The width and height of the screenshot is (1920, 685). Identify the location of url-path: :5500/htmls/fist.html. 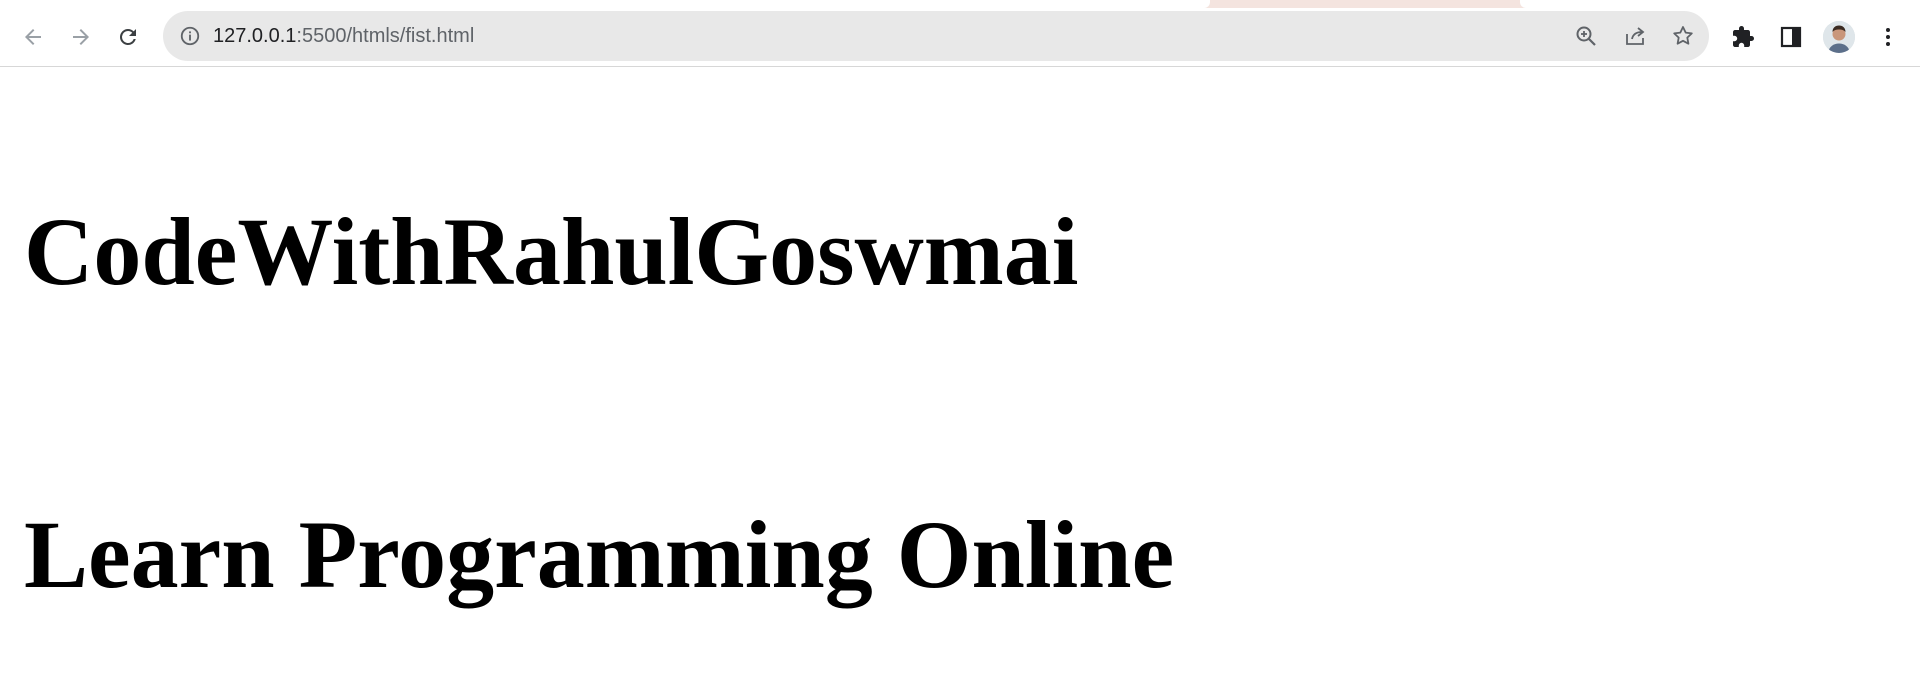
(385, 36).